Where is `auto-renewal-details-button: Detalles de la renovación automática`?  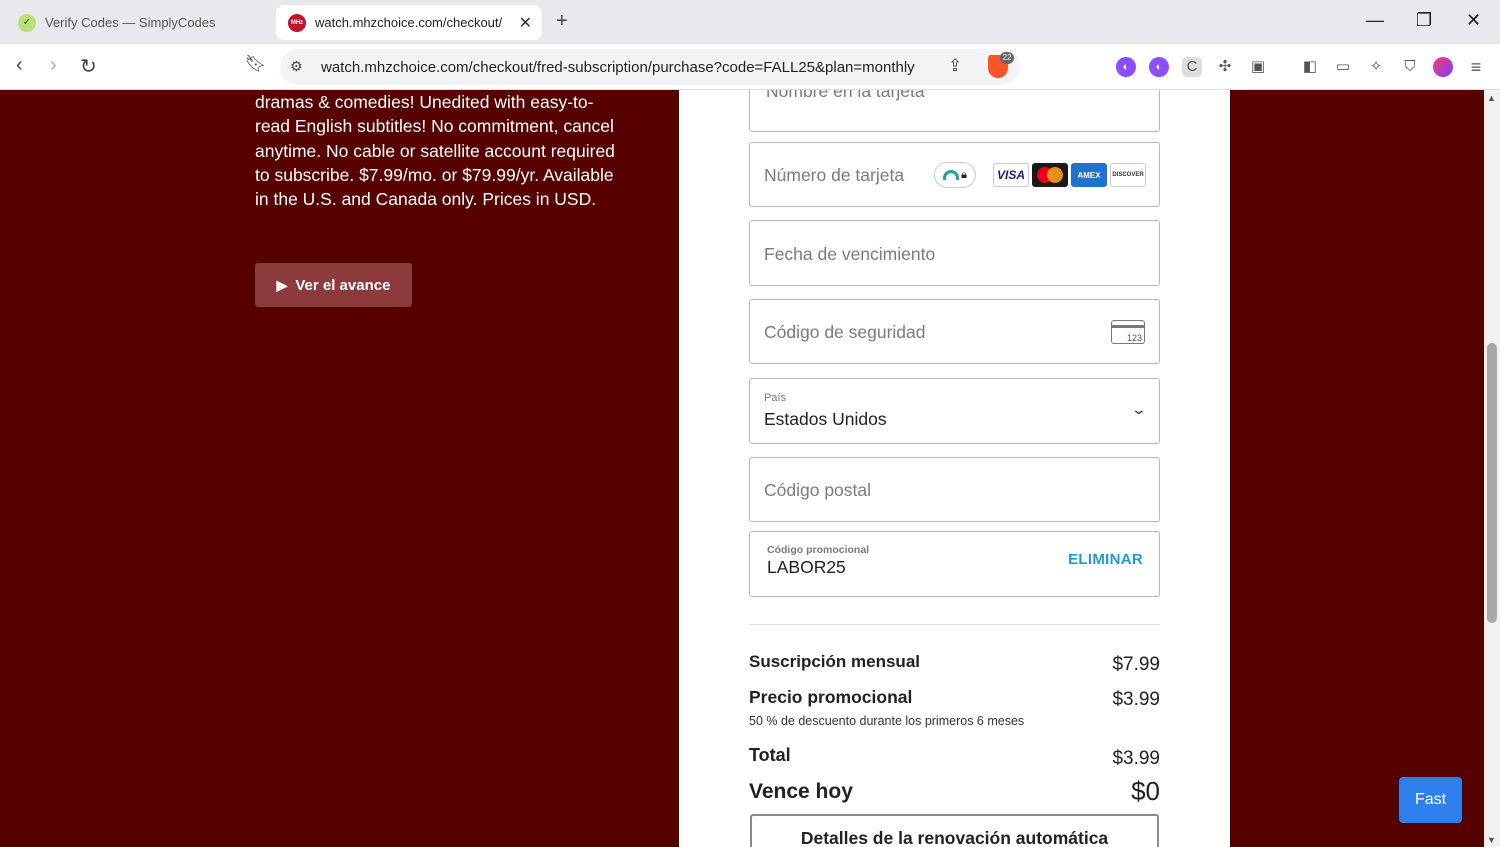
auto-renewal-details-button: Detalles de la renovación automática is located at coordinates (954, 830).